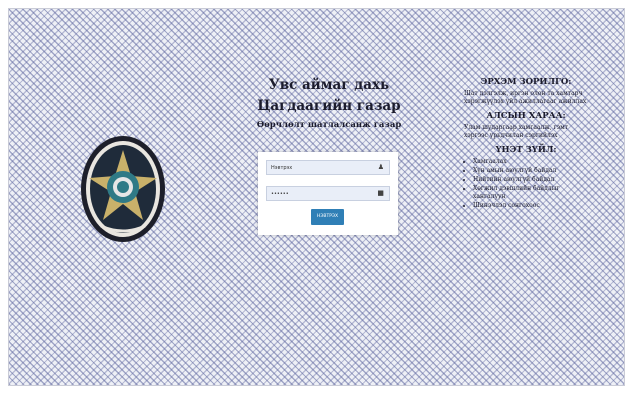 This screenshot has height=394, width=635. I want to click on username-field: Нэвтрэх ♟, so click(328, 167).